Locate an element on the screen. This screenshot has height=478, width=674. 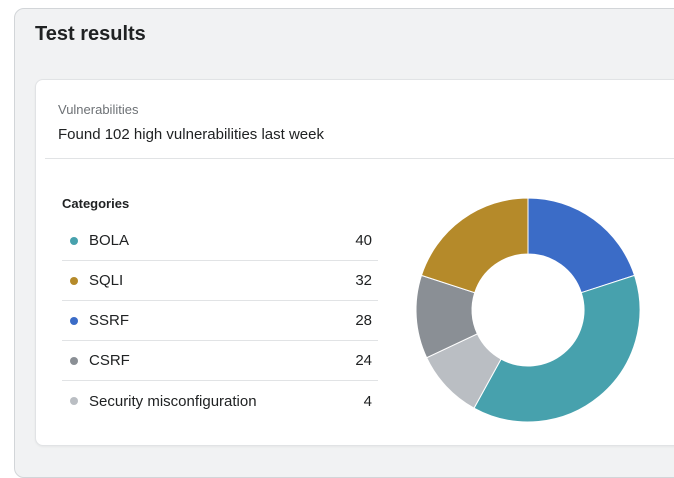
donut-slice-sqli is located at coordinates (474, 245).